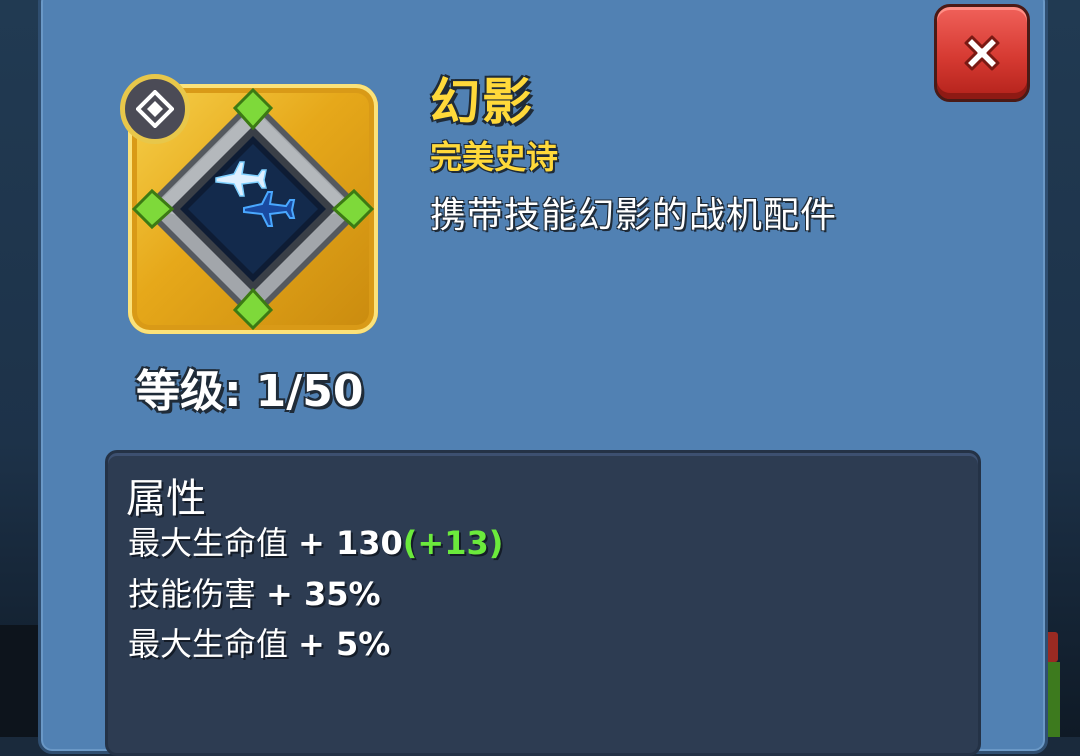 This screenshot has width=1080, height=756. What do you see at coordinates (189, 391) in the screenshot?
I see `level-label: 等级:` at bounding box center [189, 391].